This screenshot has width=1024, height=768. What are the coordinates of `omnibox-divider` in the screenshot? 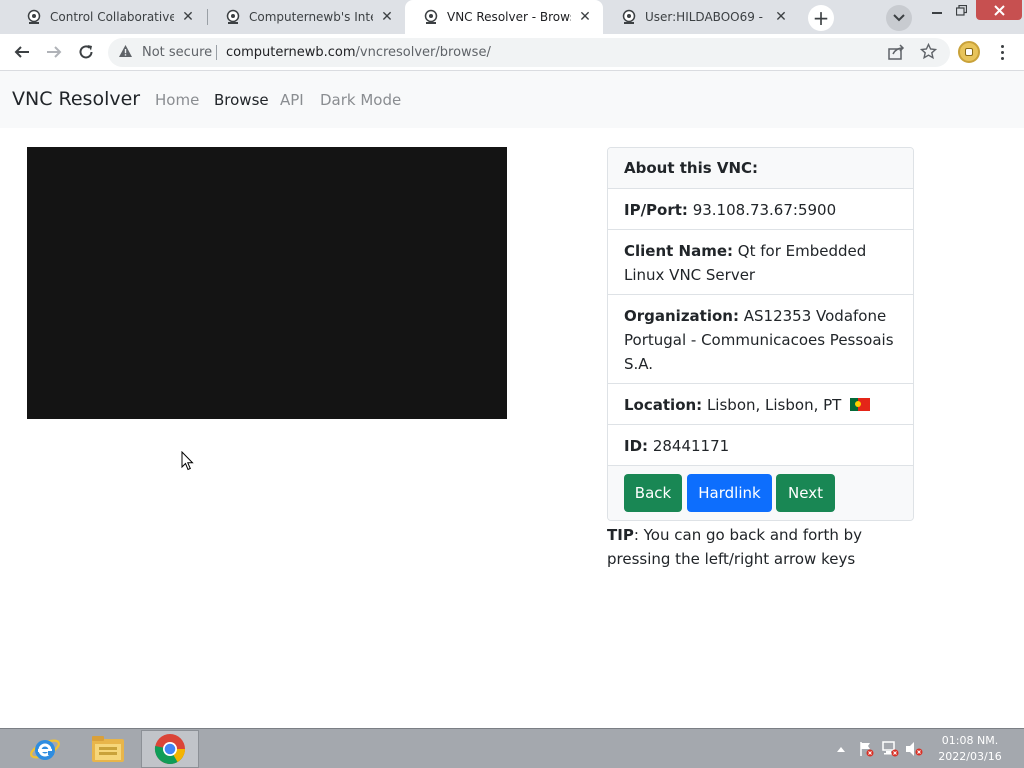 It's located at (216, 52).